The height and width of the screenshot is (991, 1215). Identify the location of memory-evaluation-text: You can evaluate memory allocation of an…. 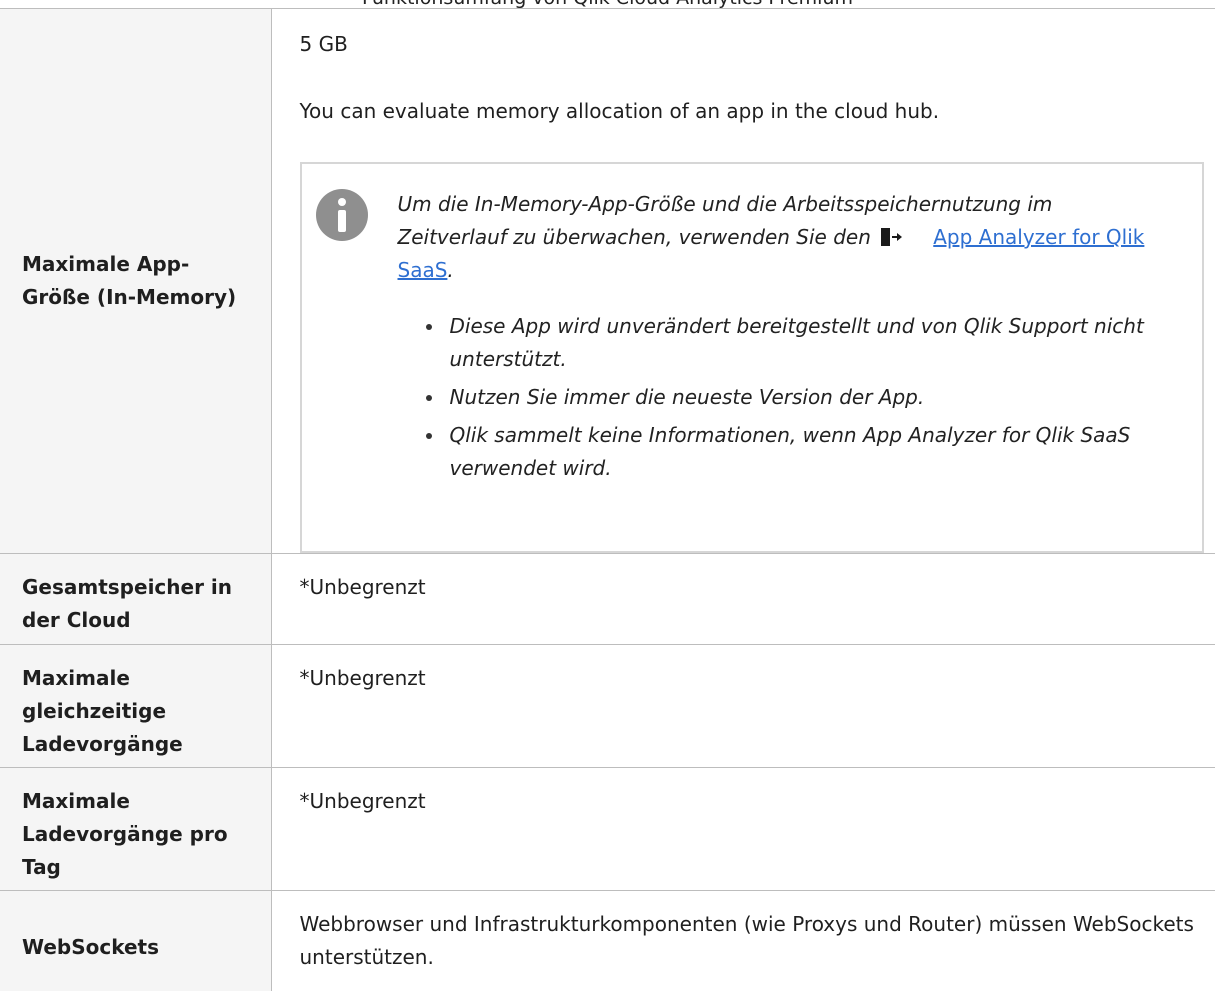
(619, 111).